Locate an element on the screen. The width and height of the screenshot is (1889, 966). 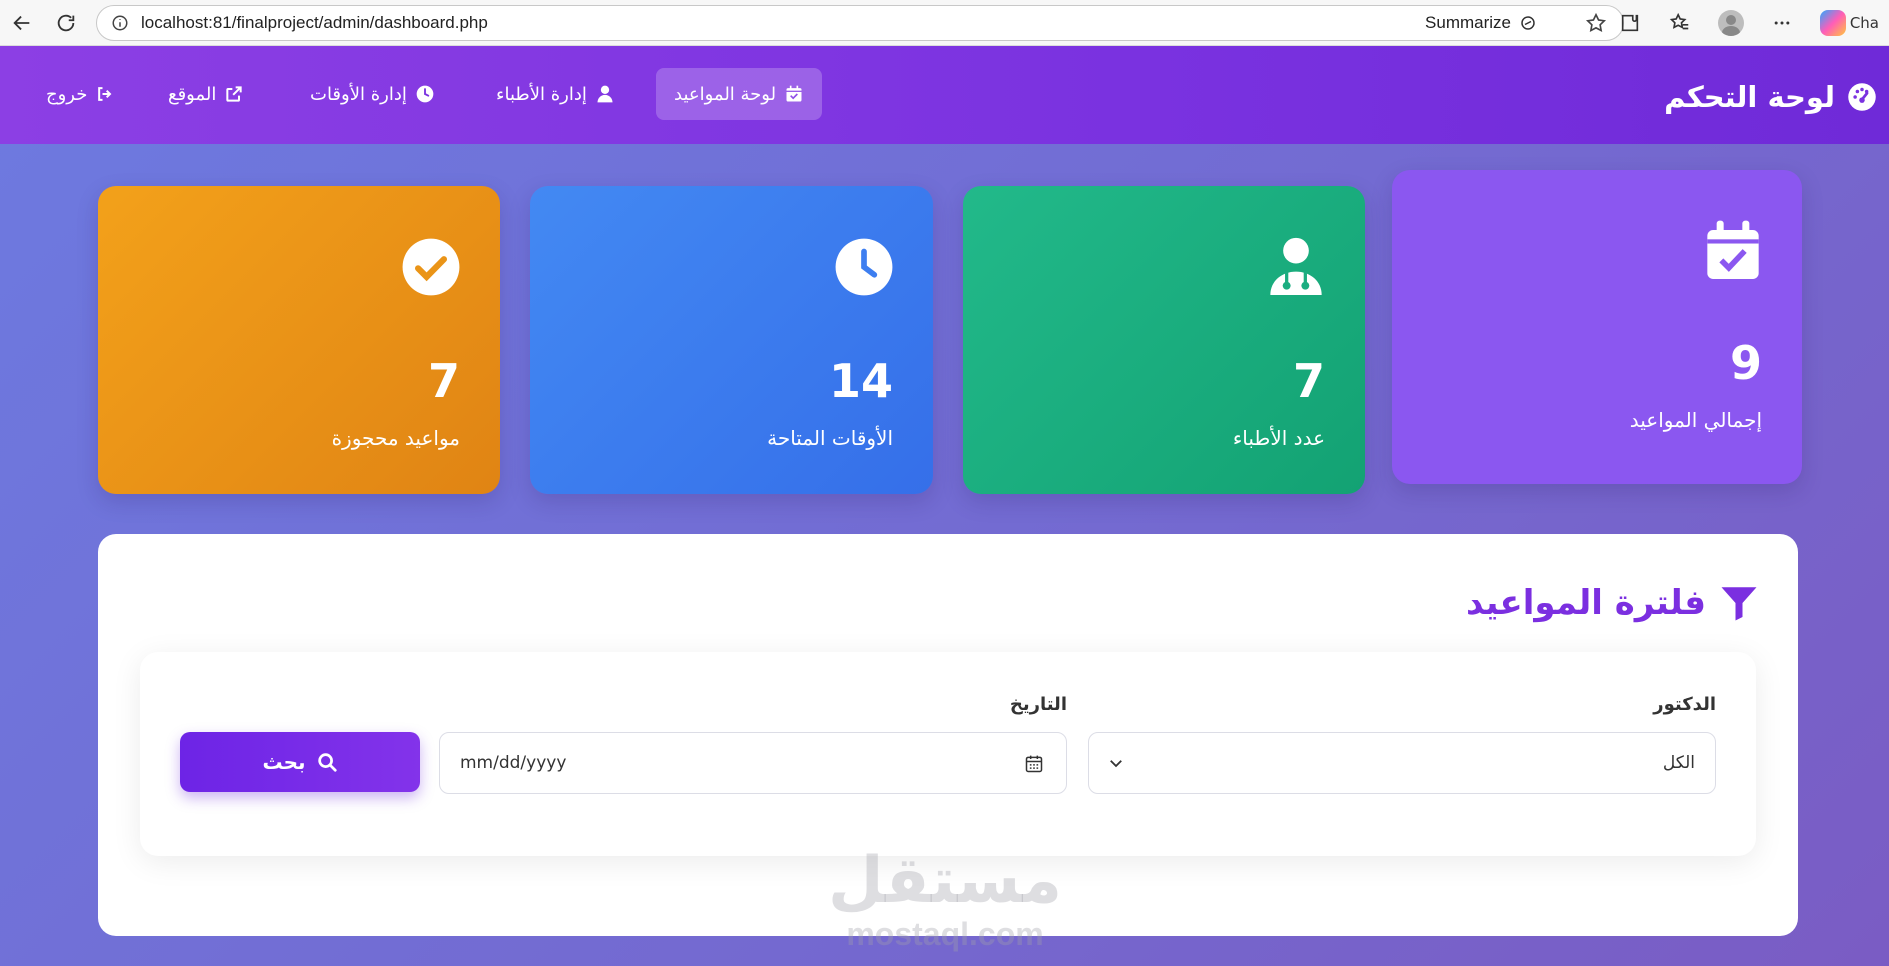
stat-label: مواعيد محجوزة is located at coordinates (395, 438).